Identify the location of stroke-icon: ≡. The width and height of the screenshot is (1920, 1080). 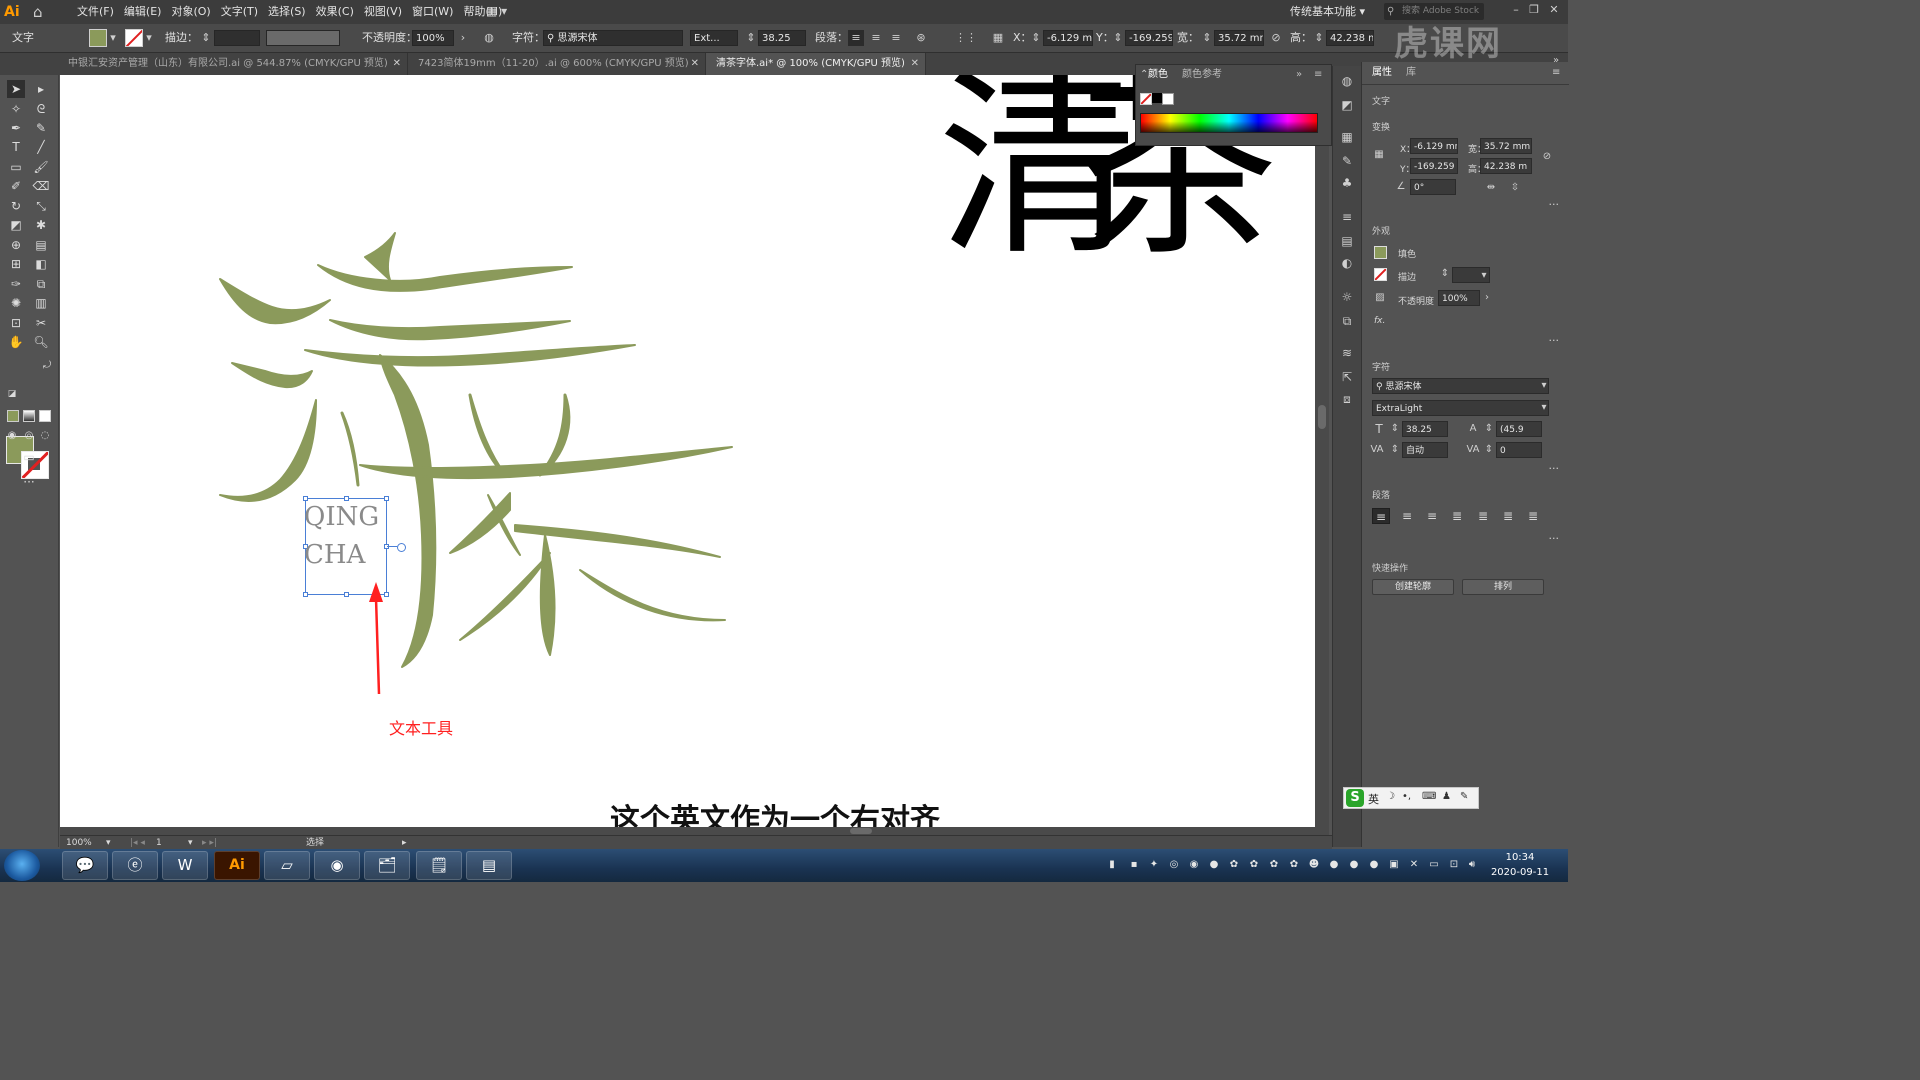
(1347, 217).